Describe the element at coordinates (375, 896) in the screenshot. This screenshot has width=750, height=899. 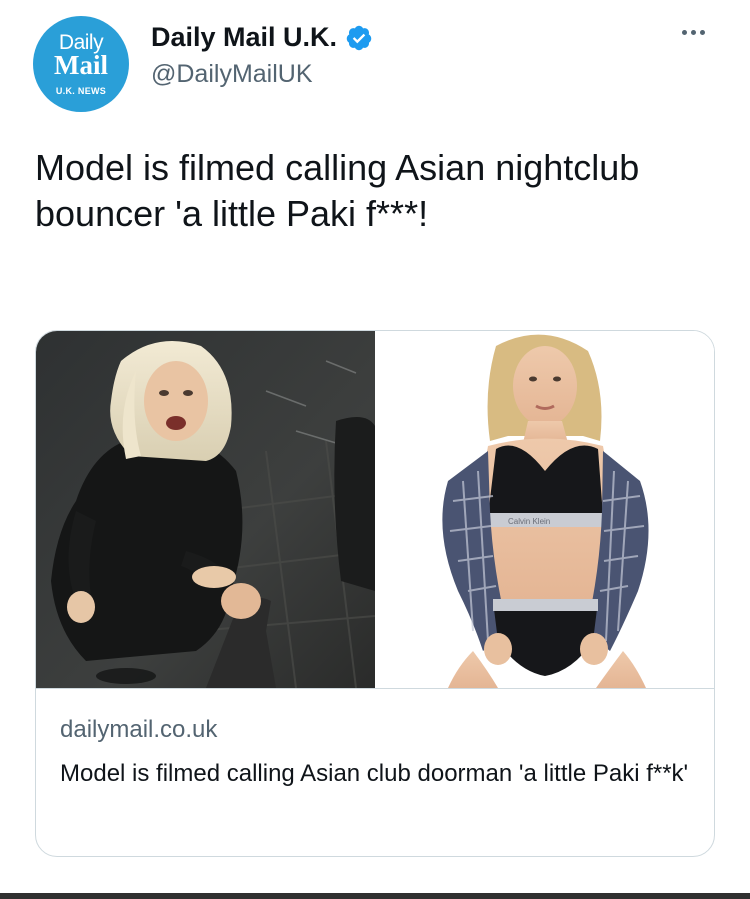
I see `bottom-edge` at that location.